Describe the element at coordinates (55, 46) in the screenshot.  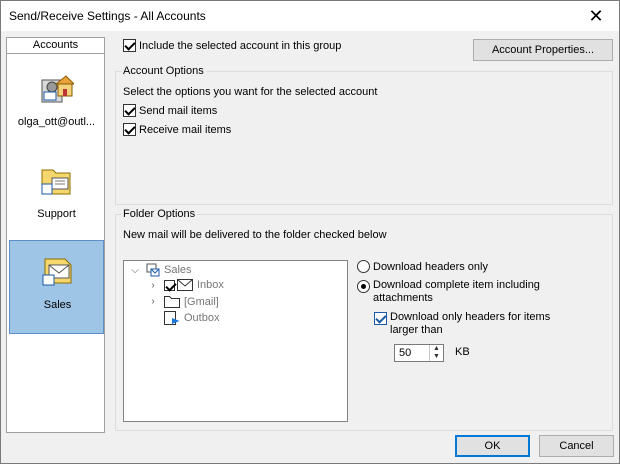
I see `accounts-header: Accounts` at that location.